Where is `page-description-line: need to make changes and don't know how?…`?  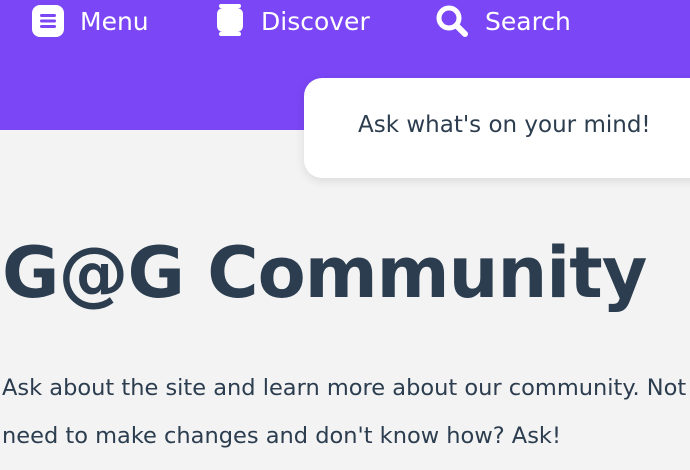 page-description-line: need to make changes and don't know how?… is located at coordinates (281, 436).